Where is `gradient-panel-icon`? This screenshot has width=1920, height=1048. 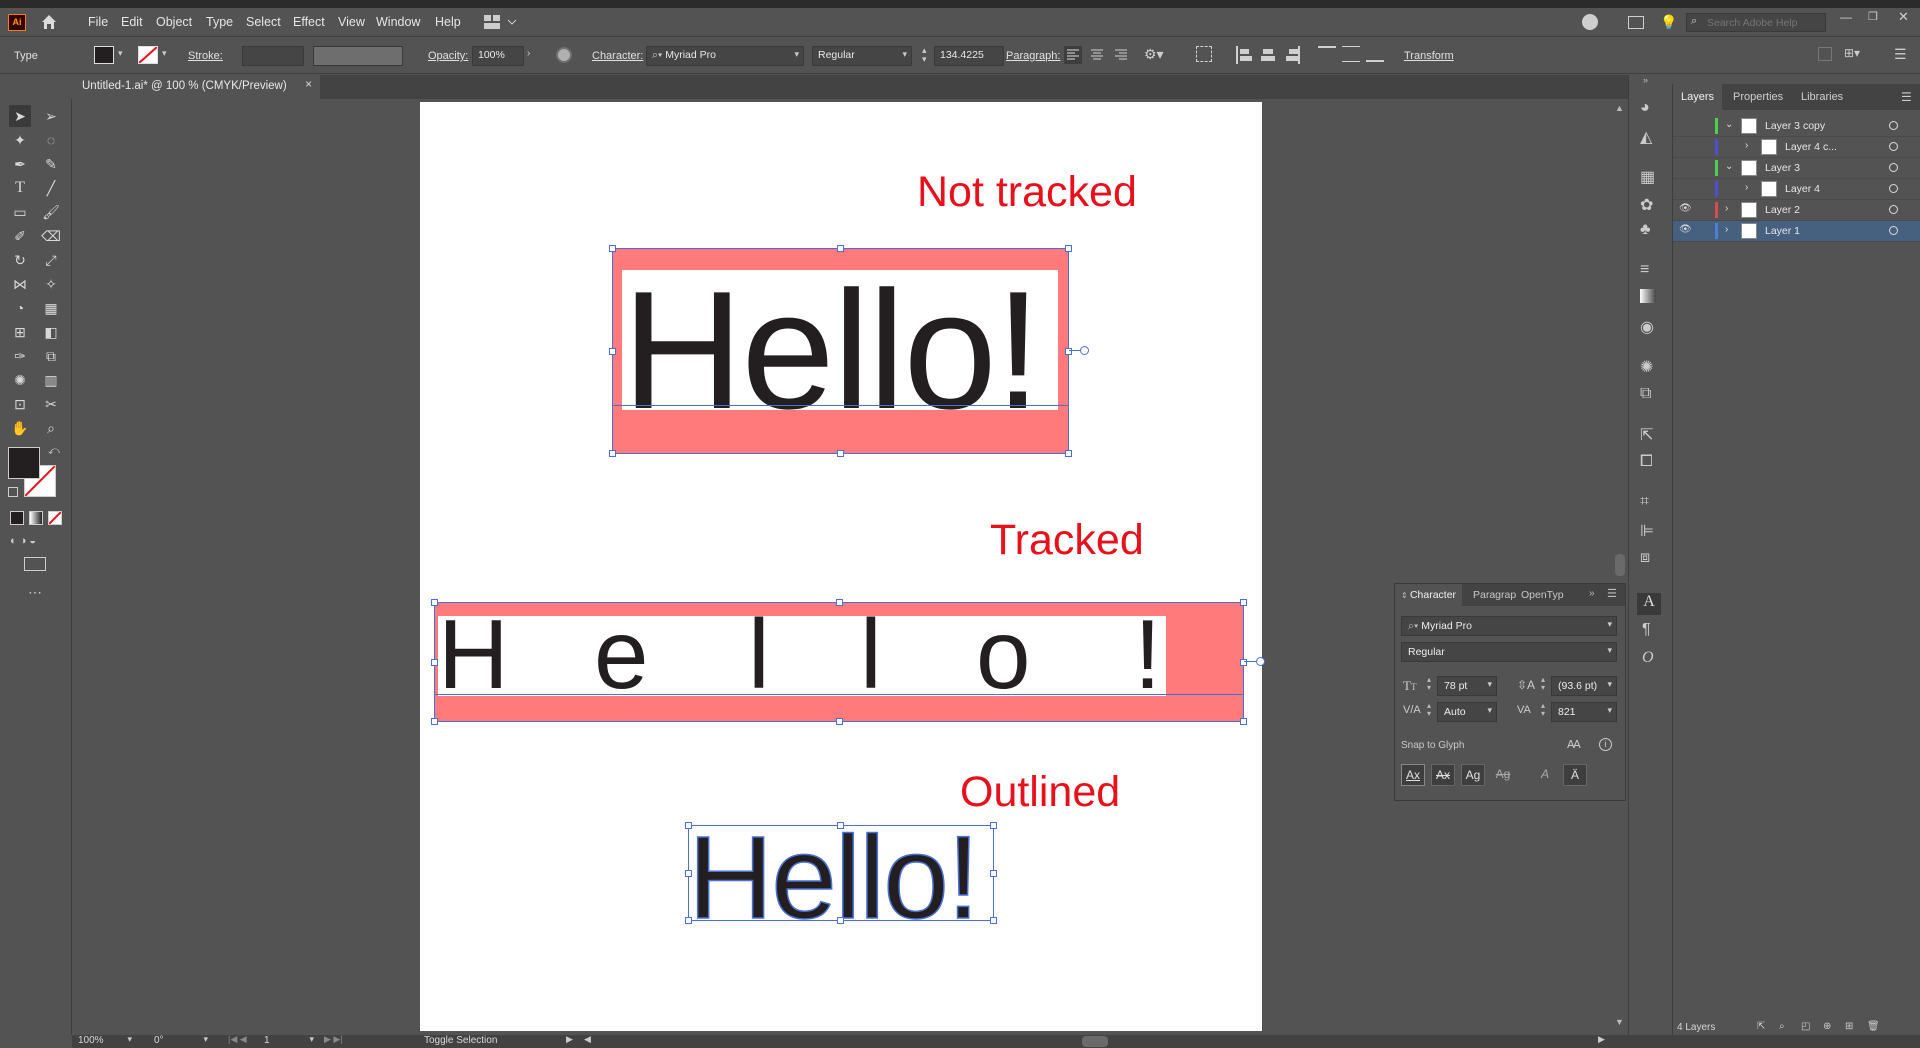 gradient-panel-icon is located at coordinates (1648, 296).